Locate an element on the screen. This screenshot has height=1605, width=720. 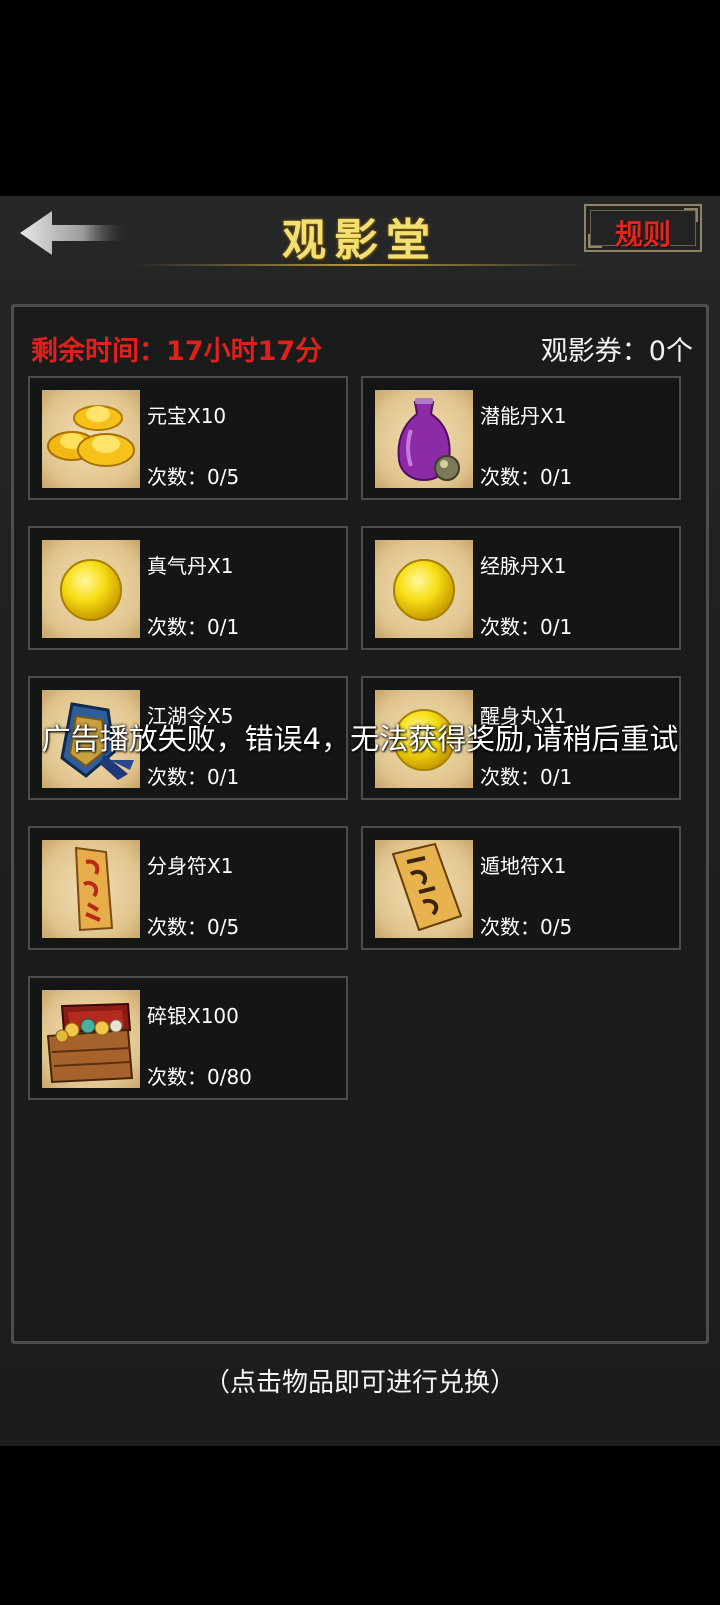
item-card-potential-pill: 潜能丹X1 次数：0/1 is located at coordinates (521, 438).